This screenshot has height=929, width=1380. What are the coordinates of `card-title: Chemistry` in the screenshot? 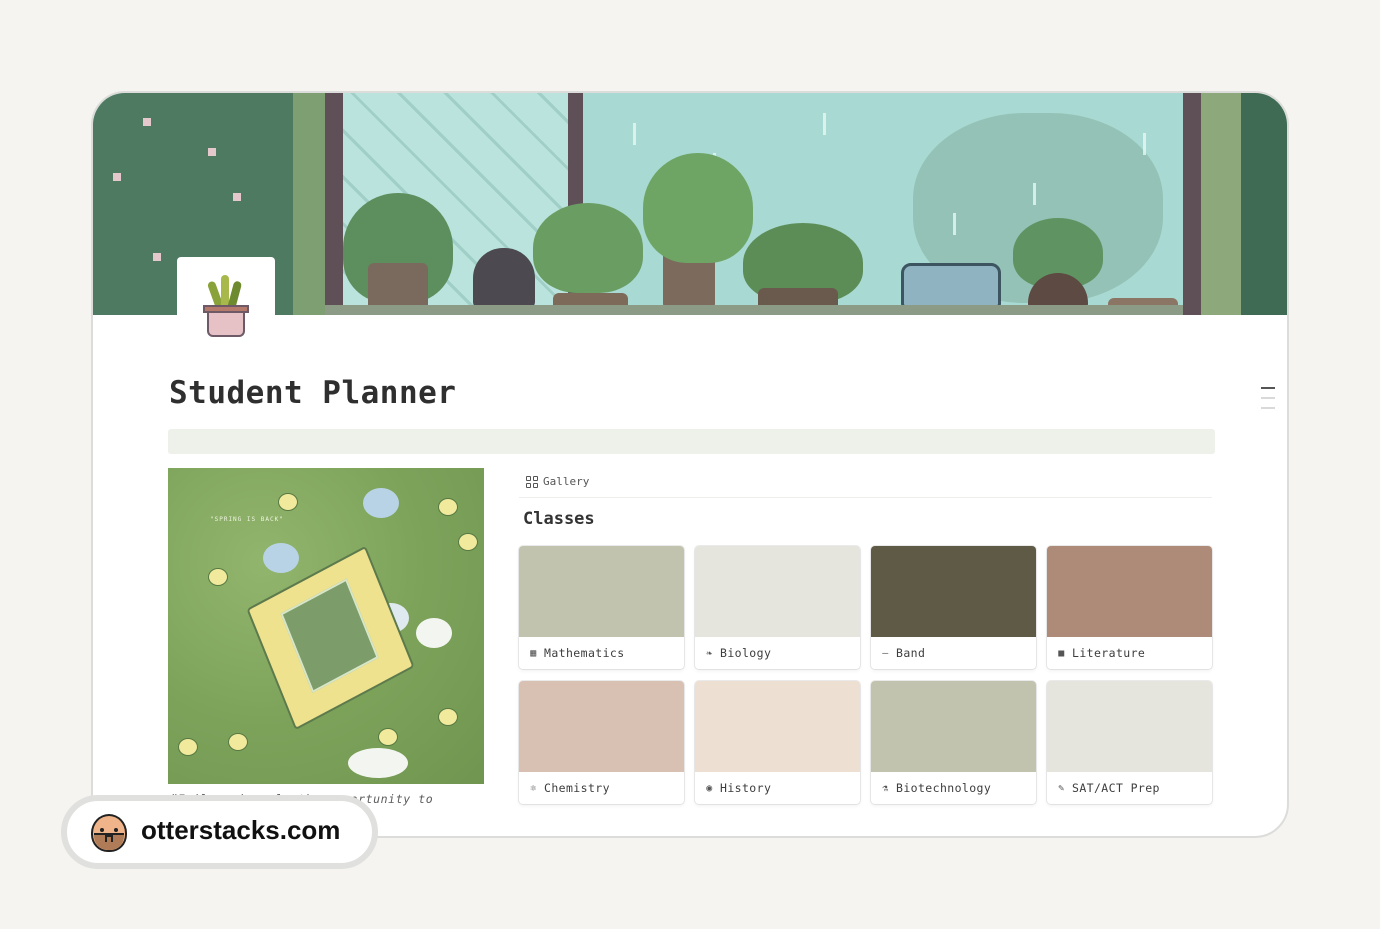 It's located at (577, 788).